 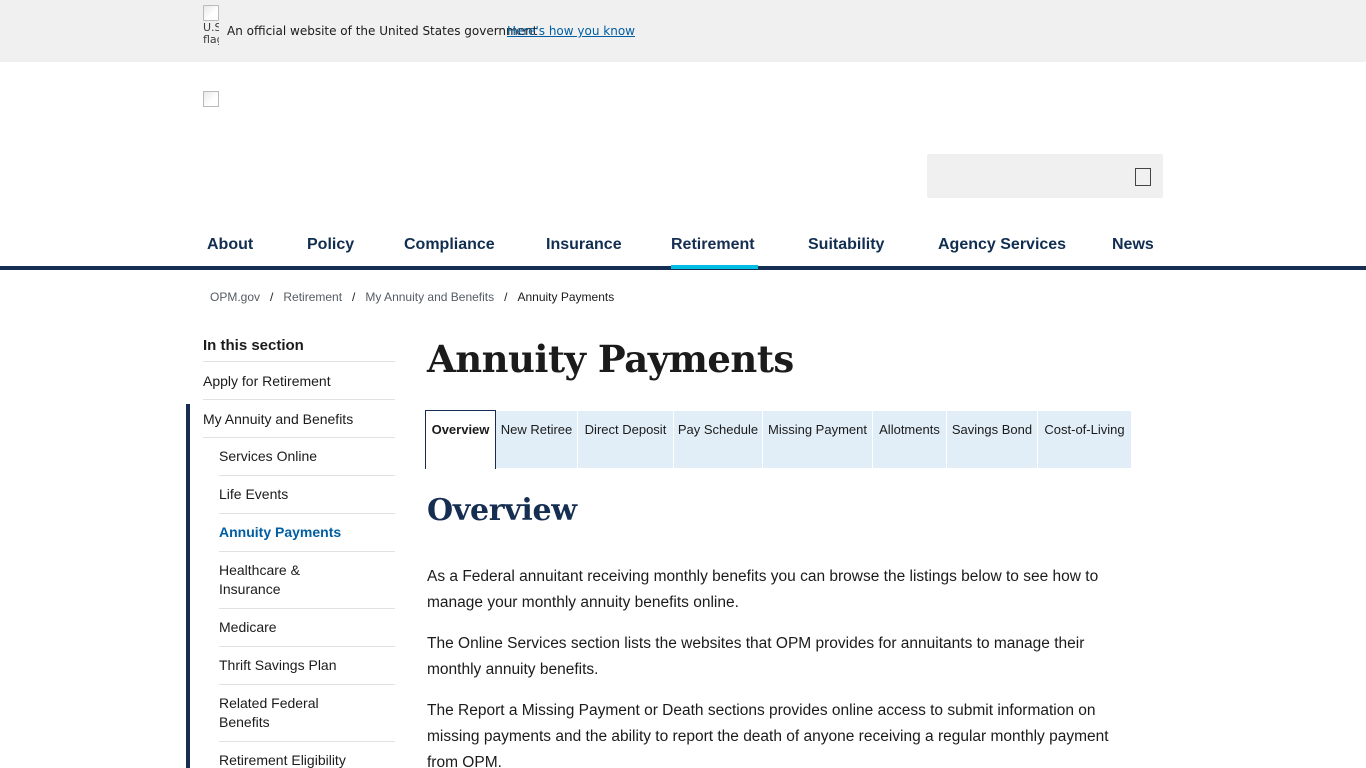 What do you see at coordinates (584, 244) in the screenshot?
I see `nav-item-insurance: Insurance` at bounding box center [584, 244].